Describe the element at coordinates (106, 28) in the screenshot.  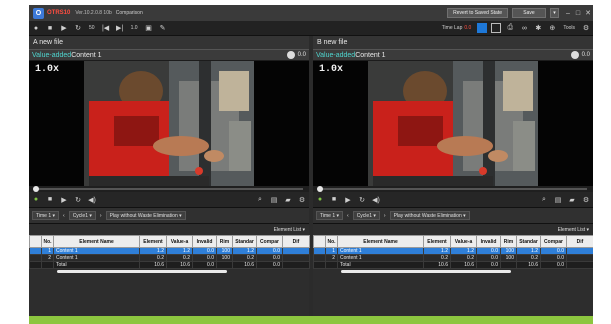
I see `step-back-icon: |◀` at that location.